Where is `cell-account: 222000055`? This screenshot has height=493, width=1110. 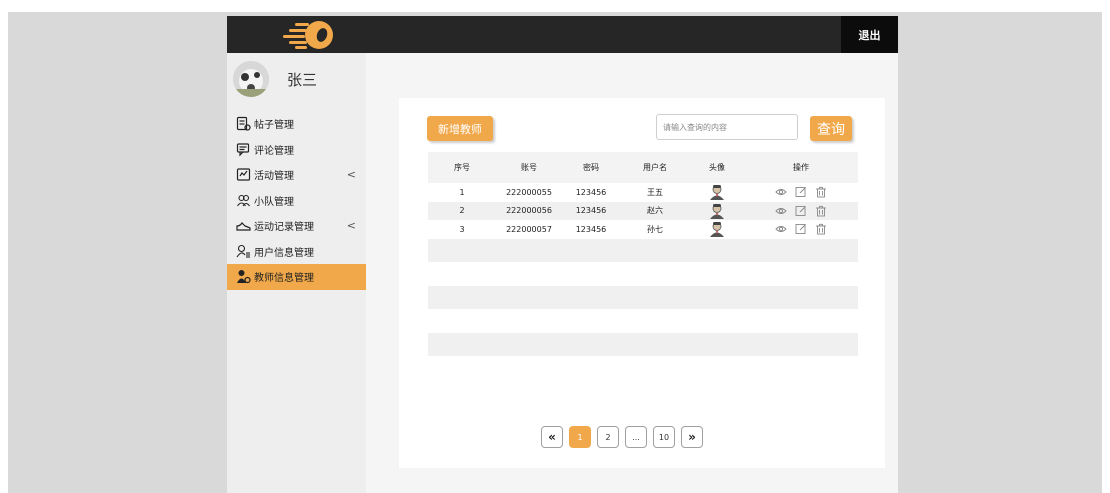 cell-account: 222000055 is located at coordinates (529, 192).